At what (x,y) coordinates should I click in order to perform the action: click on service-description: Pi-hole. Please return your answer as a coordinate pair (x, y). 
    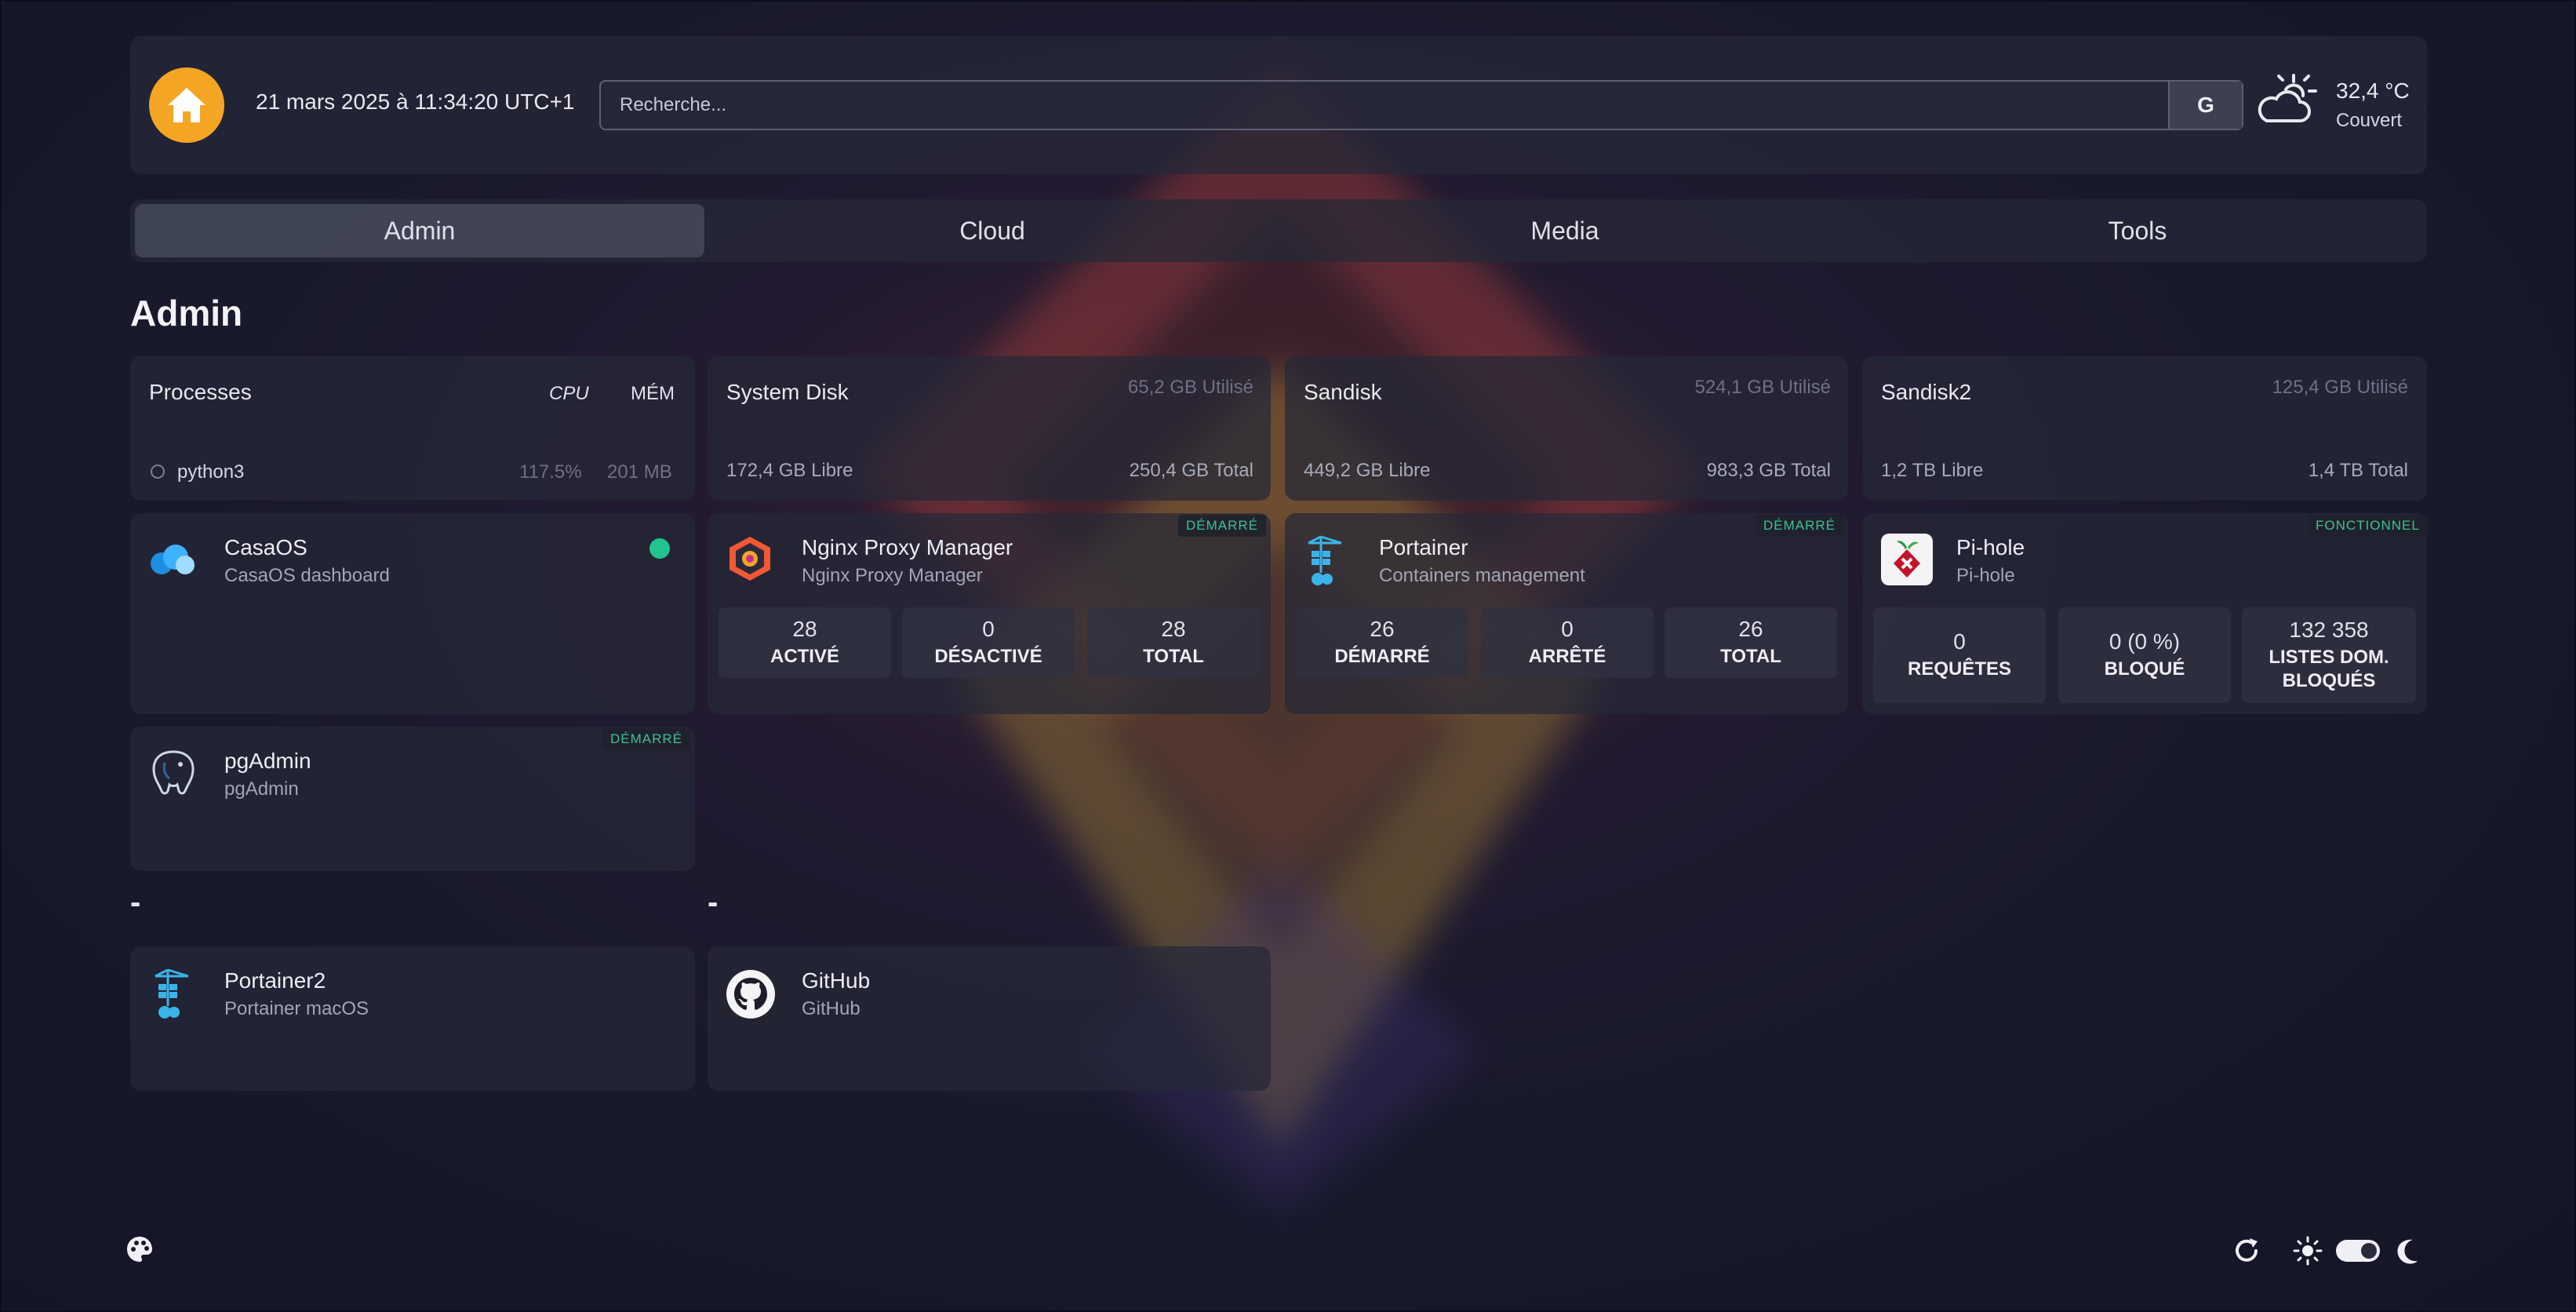
    Looking at the image, I should click on (1985, 575).